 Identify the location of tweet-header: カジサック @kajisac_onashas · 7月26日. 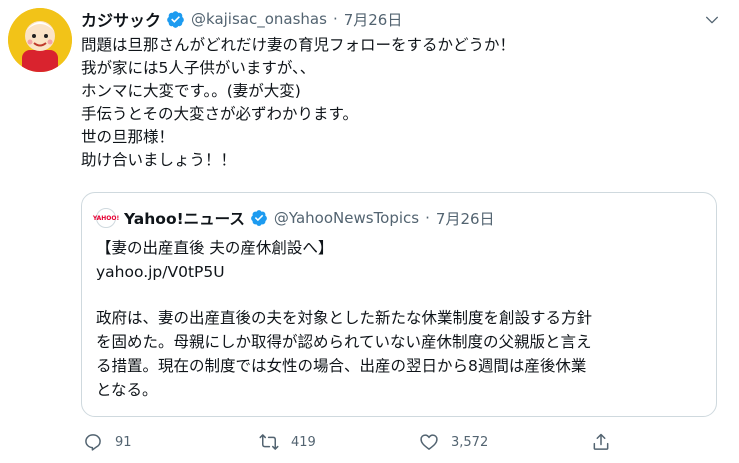
(241, 19).